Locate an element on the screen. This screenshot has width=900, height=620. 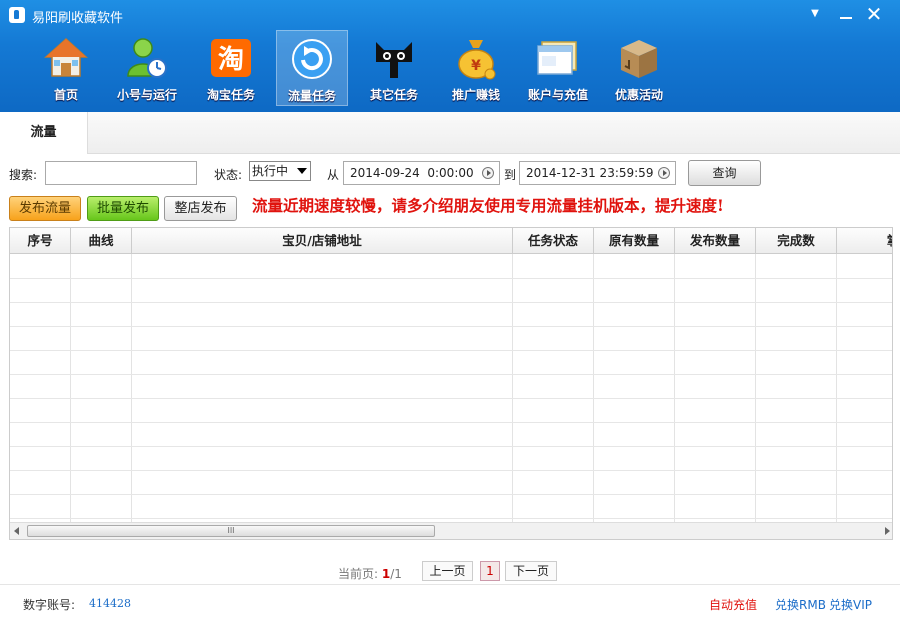
to-label: 到 is located at coordinates (510, 175).